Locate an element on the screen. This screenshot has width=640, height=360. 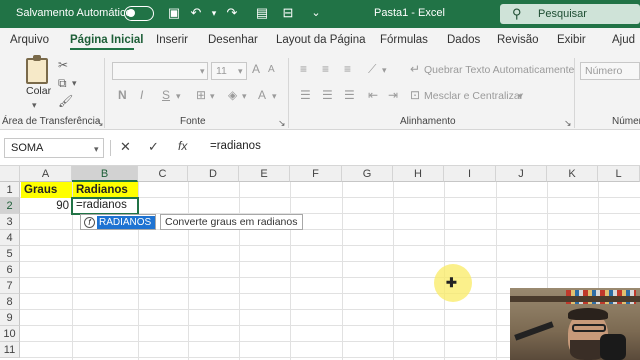
column-header: D is located at coordinates (213, 174).